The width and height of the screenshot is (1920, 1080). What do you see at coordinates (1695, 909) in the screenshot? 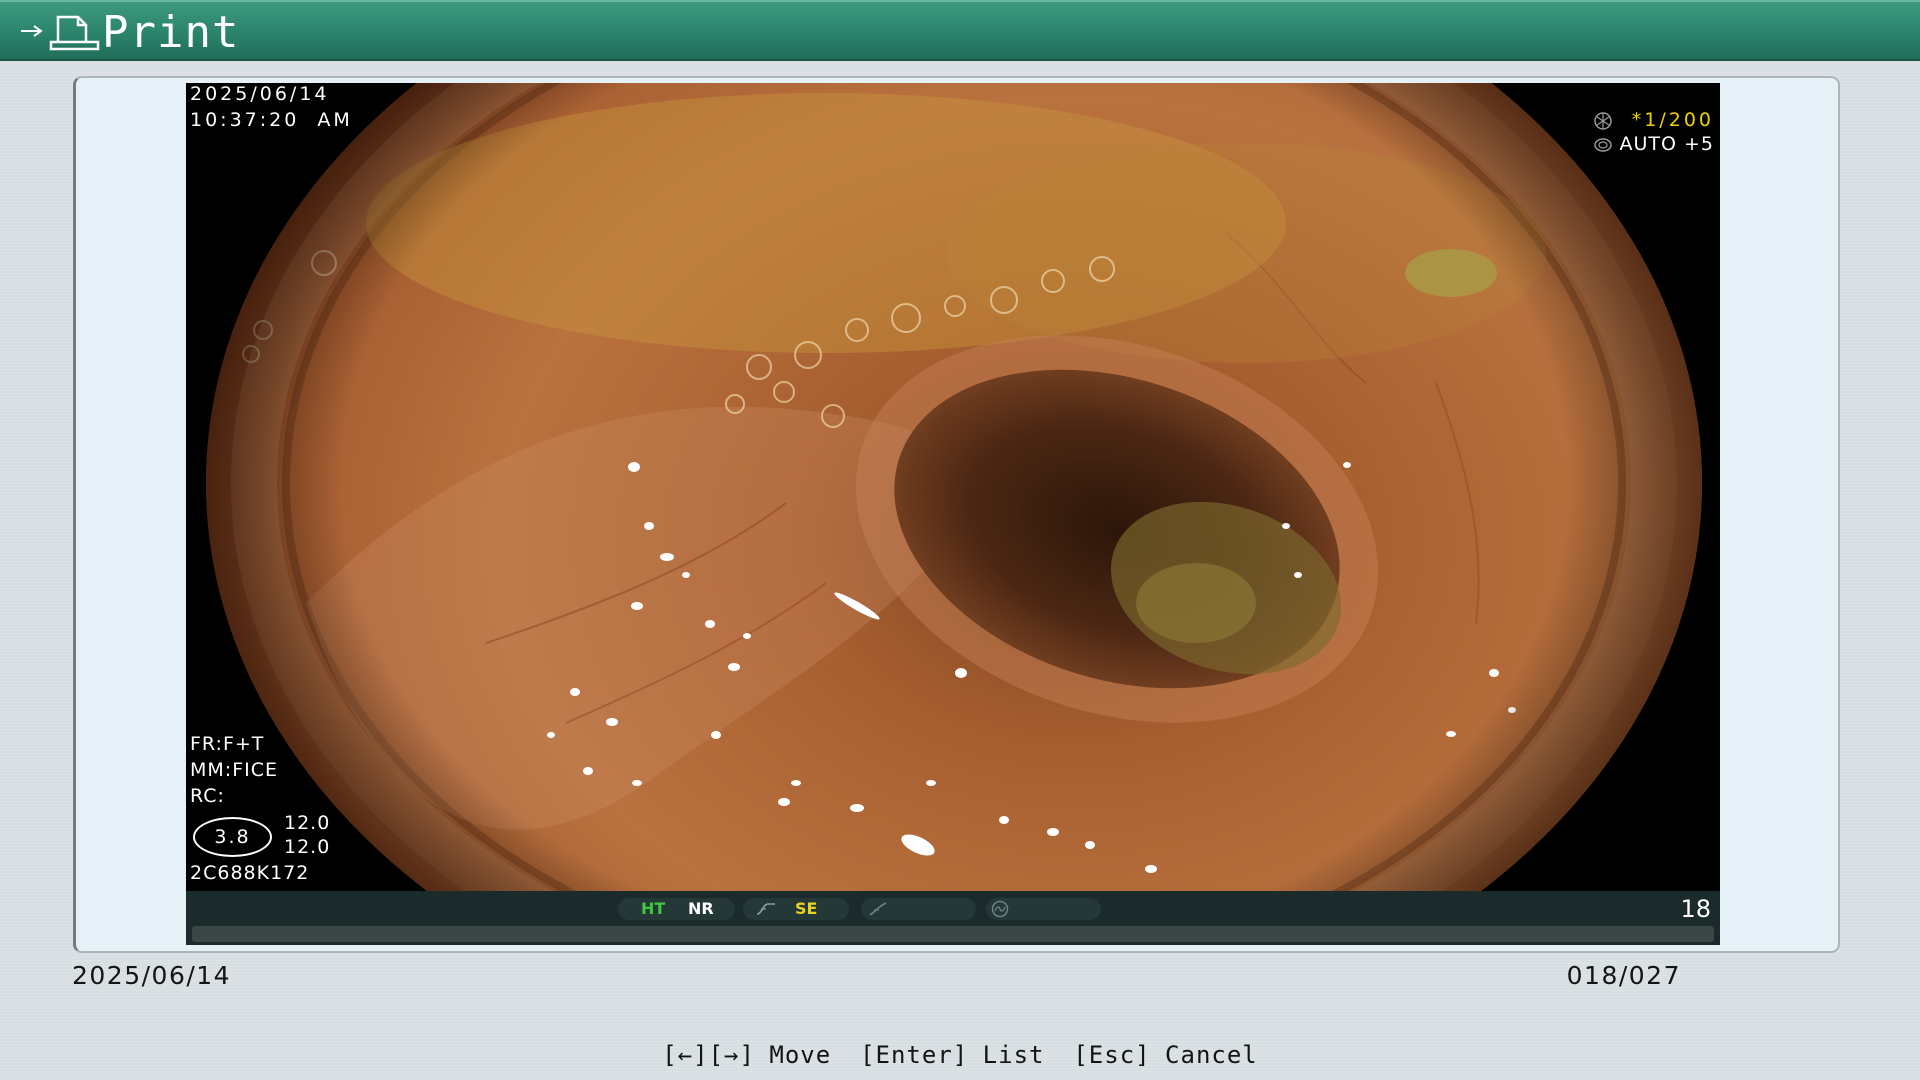
I see `frame-number: 18` at bounding box center [1695, 909].